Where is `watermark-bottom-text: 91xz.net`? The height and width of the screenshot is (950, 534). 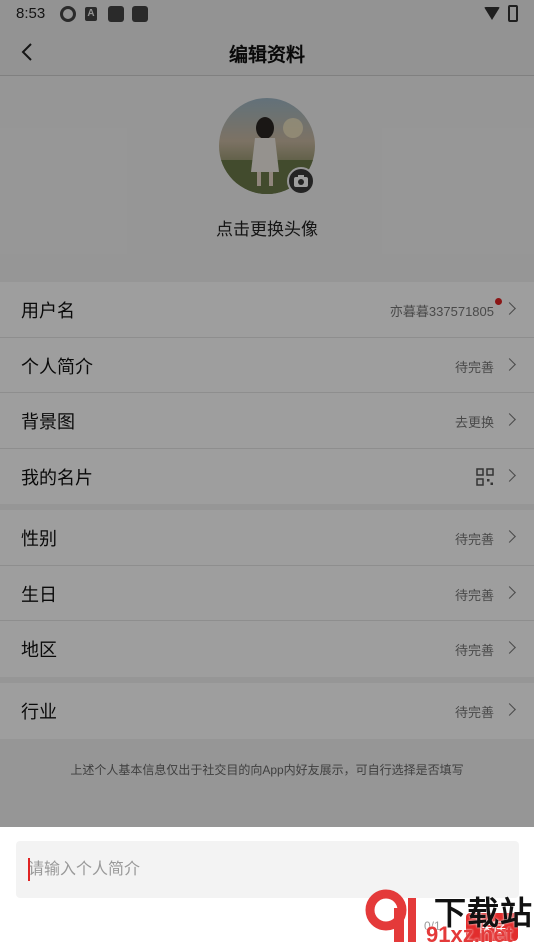 watermark-bottom-text: 91xz.net is located at coordinates (469, 934).